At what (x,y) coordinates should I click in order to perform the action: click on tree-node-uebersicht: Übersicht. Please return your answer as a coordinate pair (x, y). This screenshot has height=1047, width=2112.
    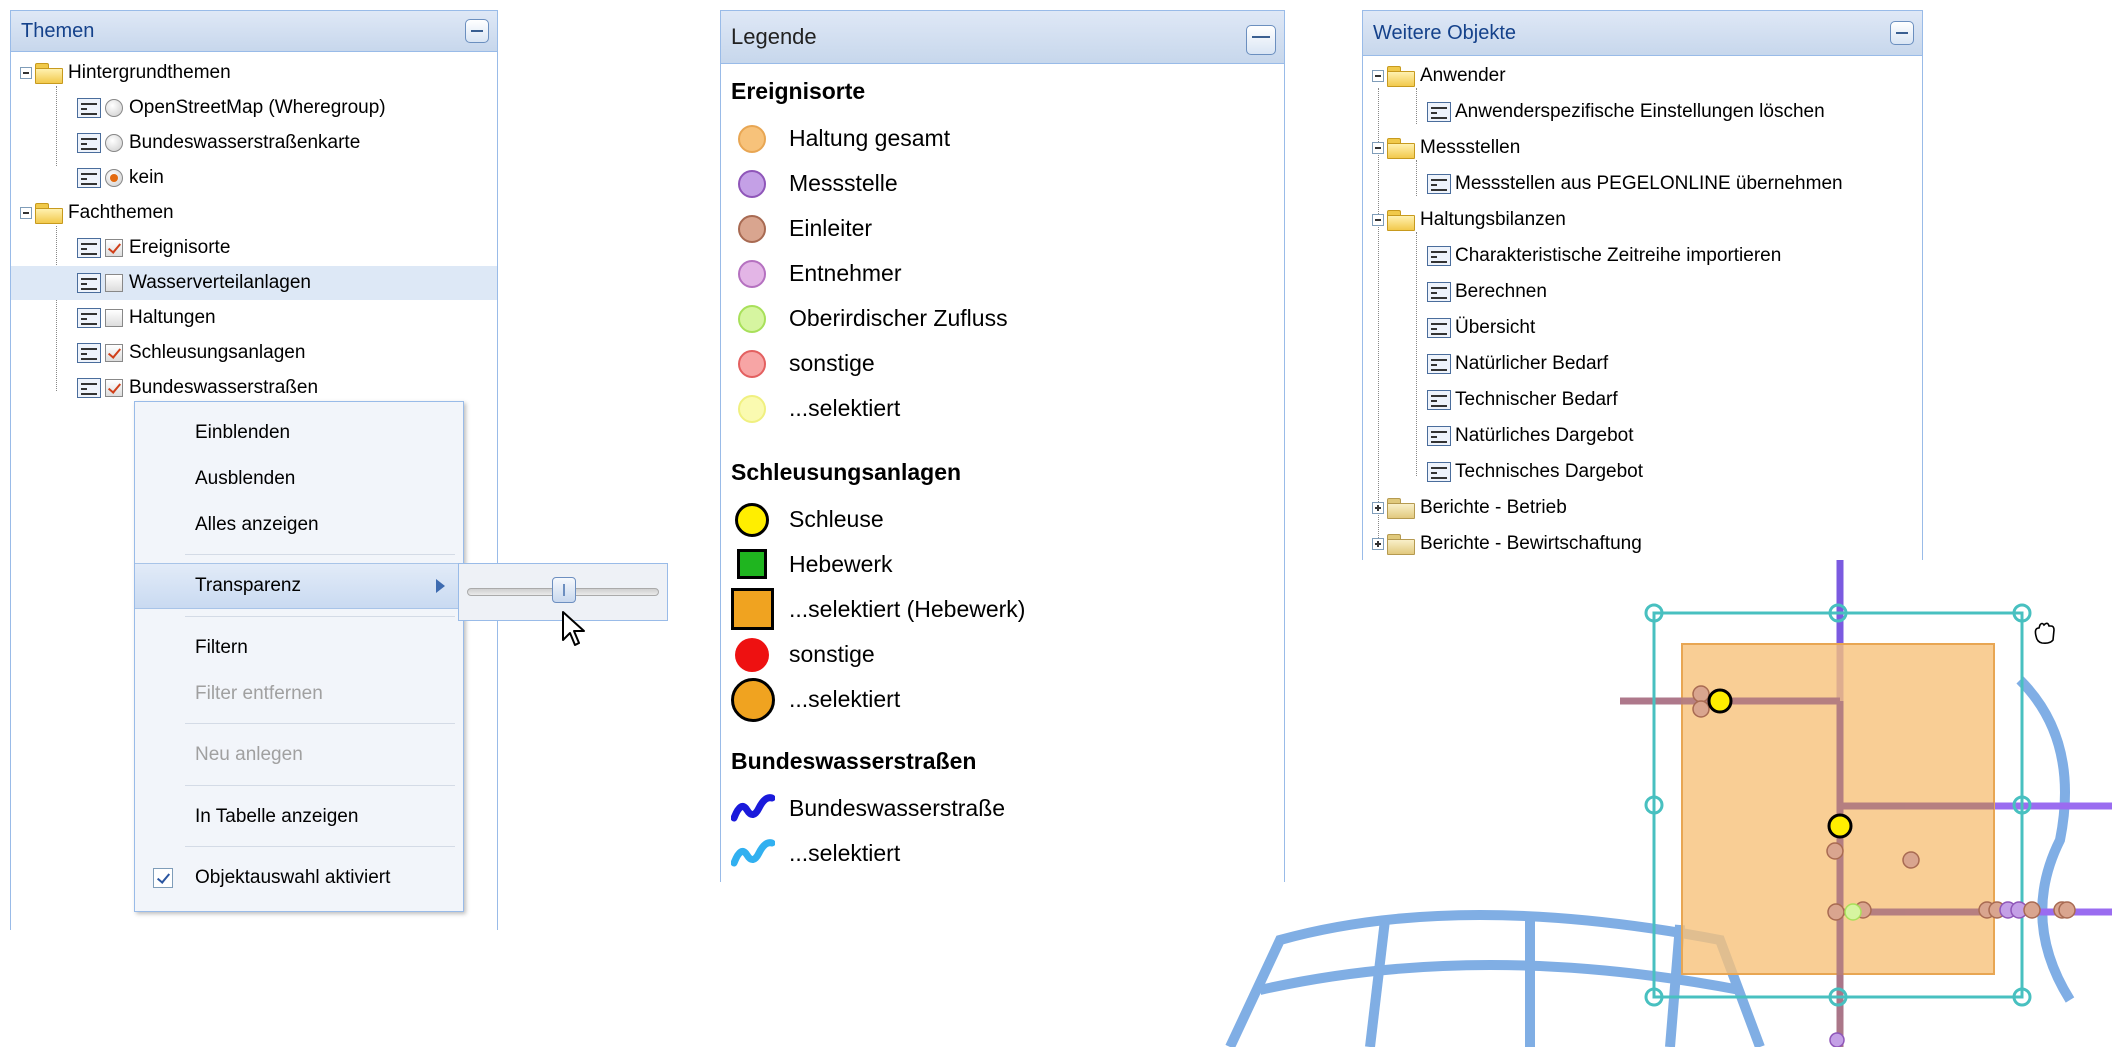
    Looking at the image, I should click on (1481, 328).